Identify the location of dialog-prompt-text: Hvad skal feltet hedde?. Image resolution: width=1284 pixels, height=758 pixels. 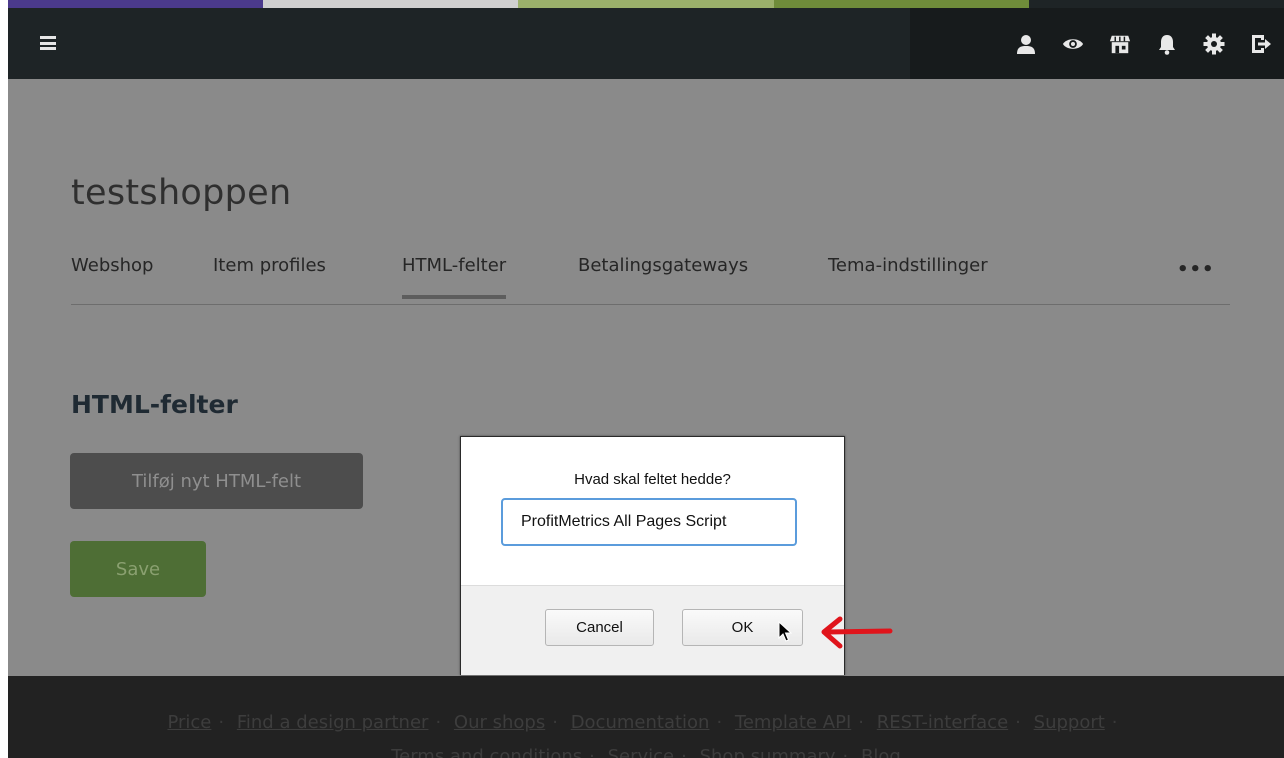
(652, 479).